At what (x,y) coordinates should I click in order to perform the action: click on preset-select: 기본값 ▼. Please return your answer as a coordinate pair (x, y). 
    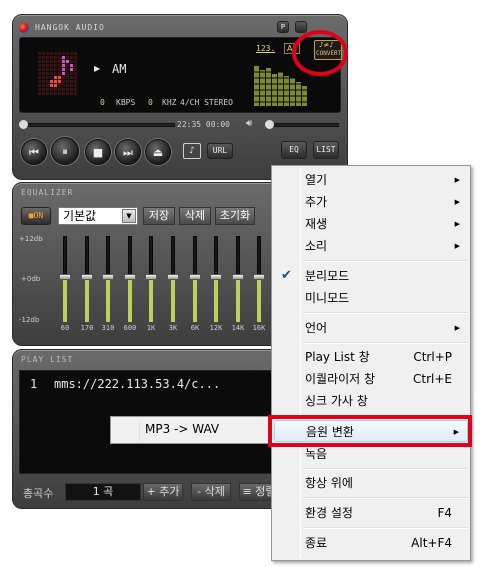
    Looking at the image, I should click on (98, 216).